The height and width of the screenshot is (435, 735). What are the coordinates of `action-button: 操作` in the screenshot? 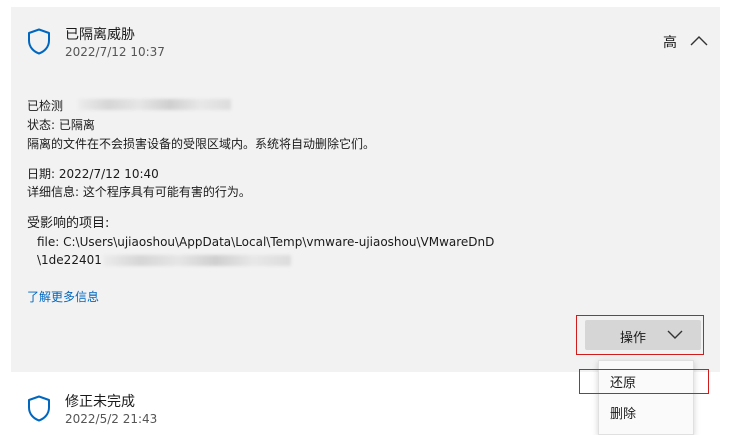 It's located at (643, 335).